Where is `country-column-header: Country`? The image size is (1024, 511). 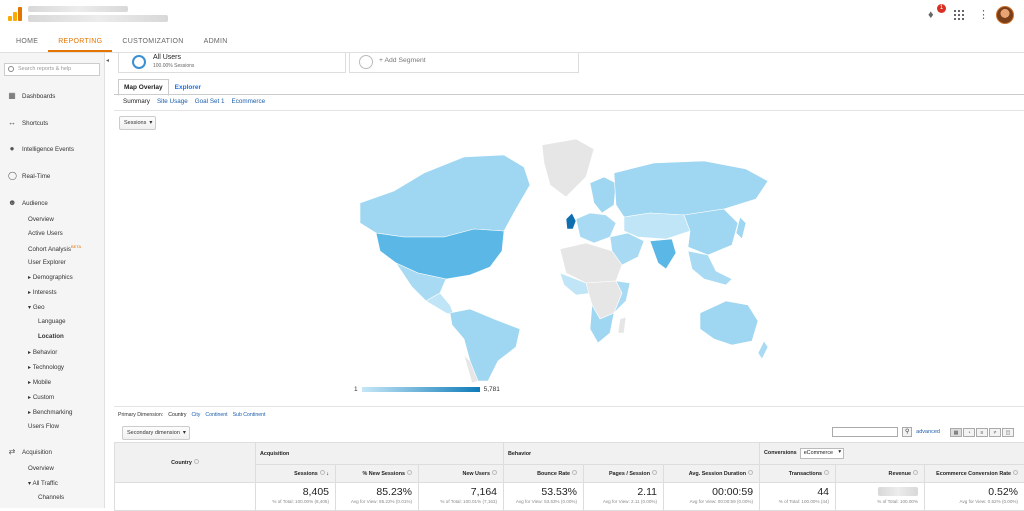
country-column-header: Country is located at coordinates (185, 463).